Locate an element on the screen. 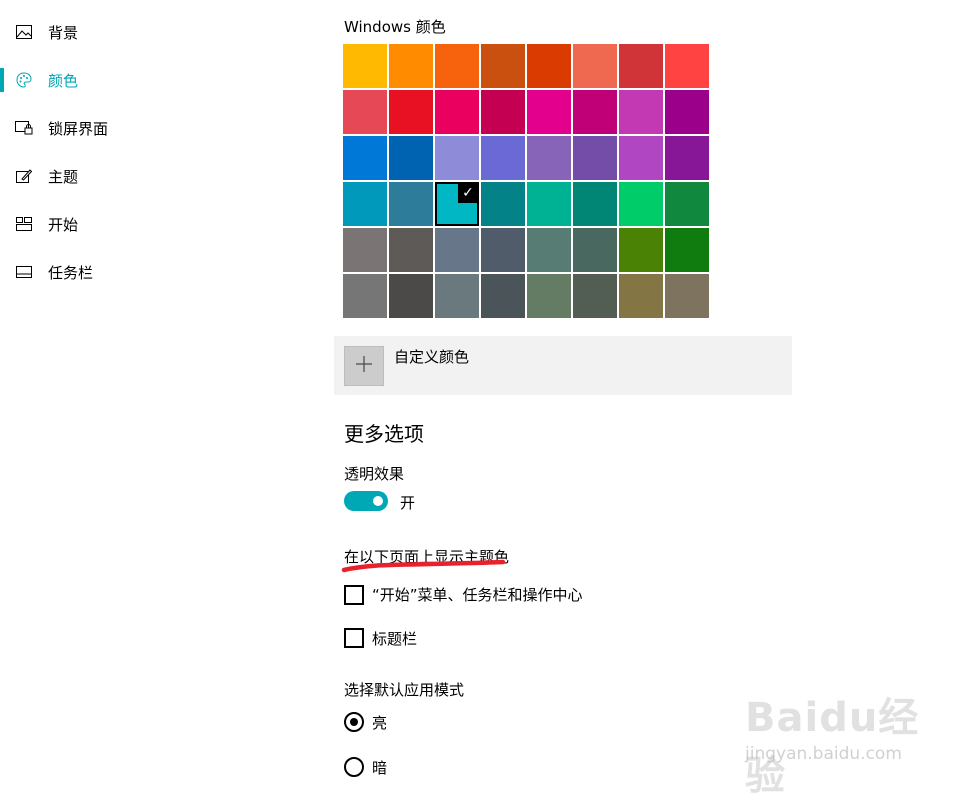 Image resolution: width=971 pixels, height=801 pixels. color-swatch: ✓ is located at coordinates (457, 204).